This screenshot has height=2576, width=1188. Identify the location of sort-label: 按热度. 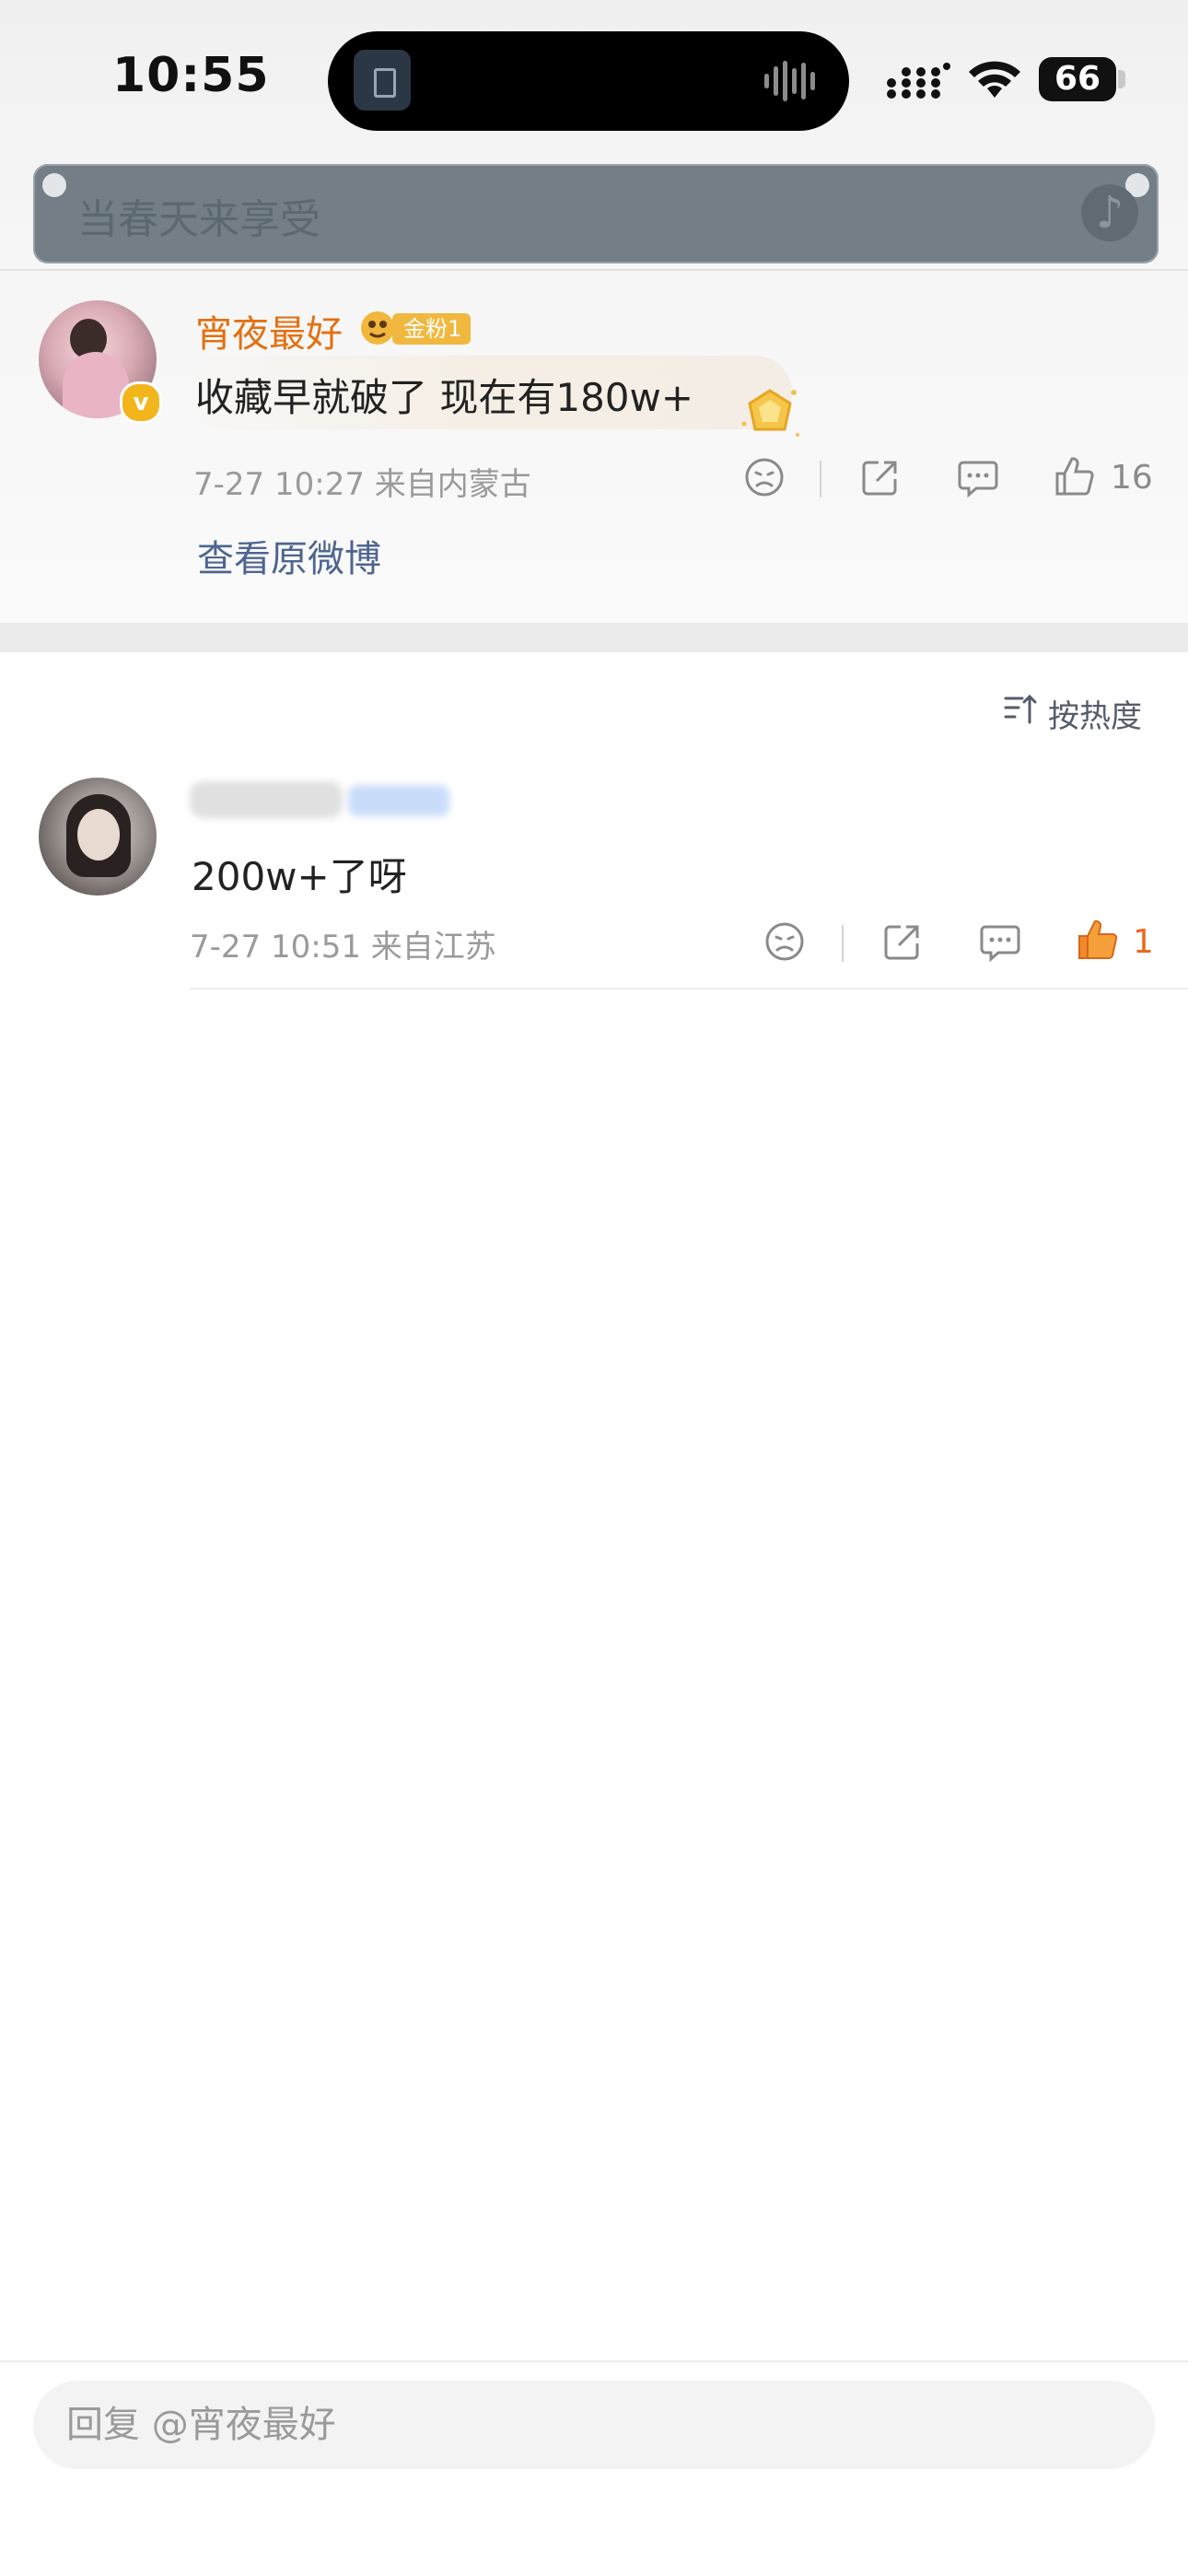
(1095, 713).